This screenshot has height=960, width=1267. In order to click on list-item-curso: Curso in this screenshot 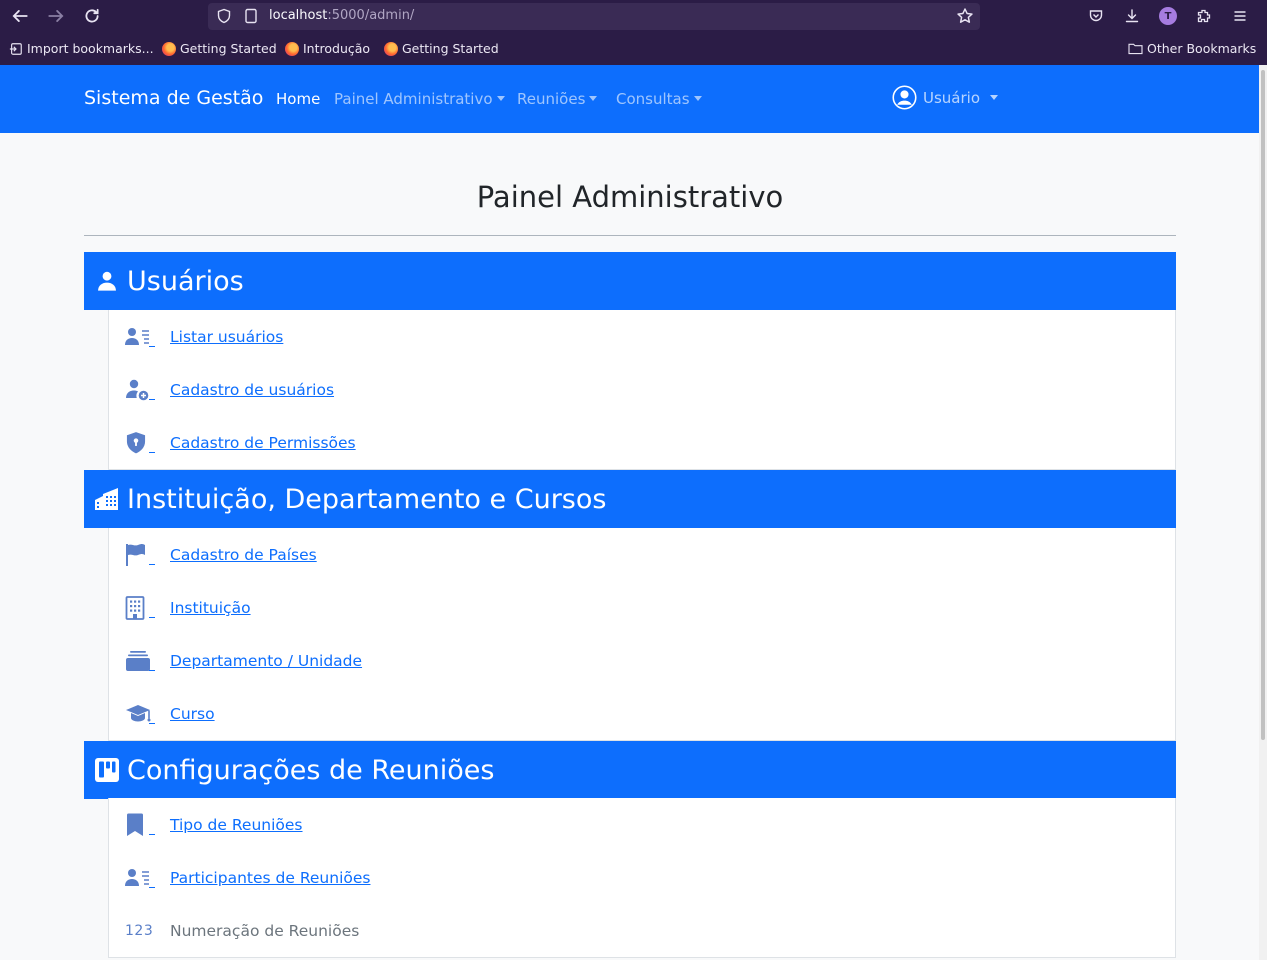, I will do `click(642, 714)`.